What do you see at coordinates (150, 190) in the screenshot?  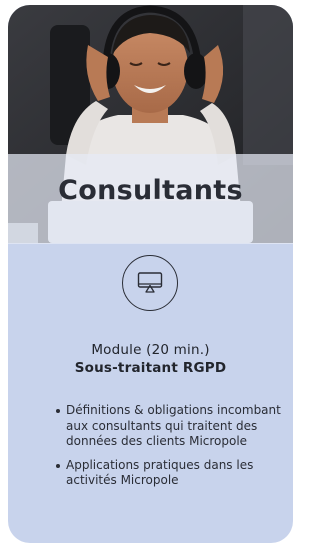 I see `card-title: Consultants` at bounding box center [150, 190].